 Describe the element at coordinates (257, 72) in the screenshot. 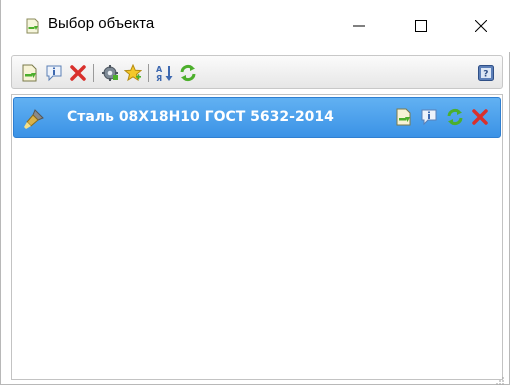

I see `toolbar: A Я ?` at that location.